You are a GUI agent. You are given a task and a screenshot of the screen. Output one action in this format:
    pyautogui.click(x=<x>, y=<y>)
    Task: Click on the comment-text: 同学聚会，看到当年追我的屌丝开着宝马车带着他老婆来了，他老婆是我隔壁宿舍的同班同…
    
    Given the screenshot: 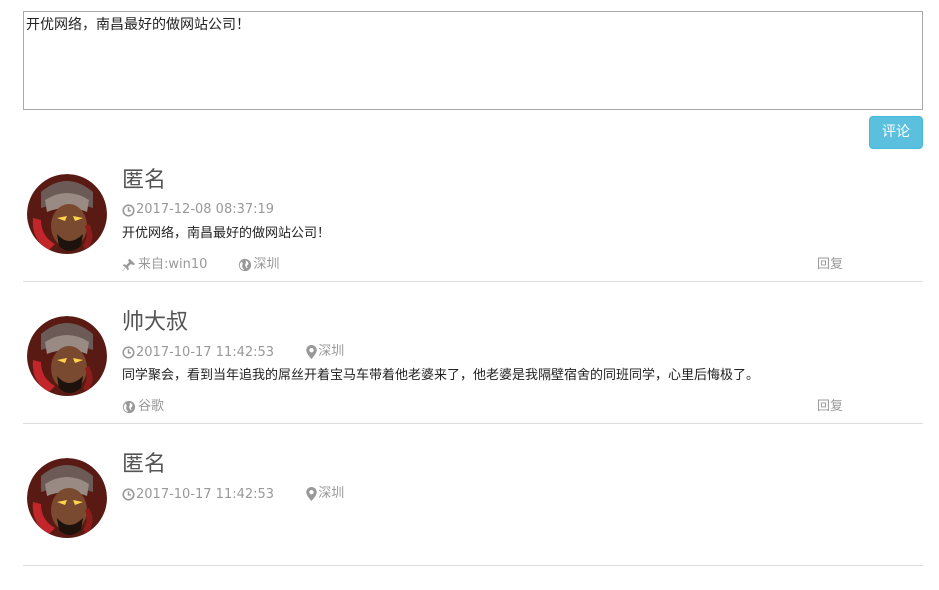 What is the action you would take?
    pyautogui.click(x=441, y=375)
    